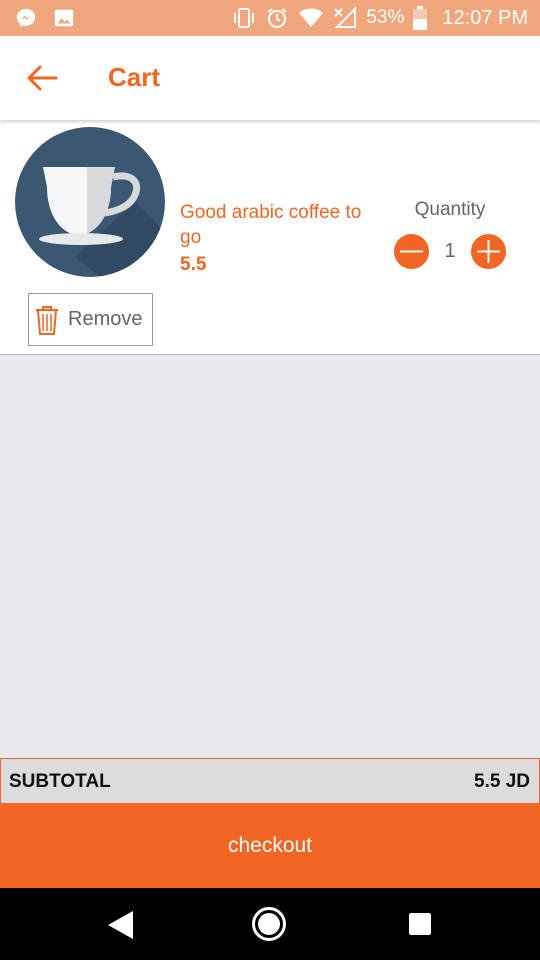 Image resolution: width=540 pixels, height=960 pixels. I want to click on clock: 12:07 PM, so click(485, 17).